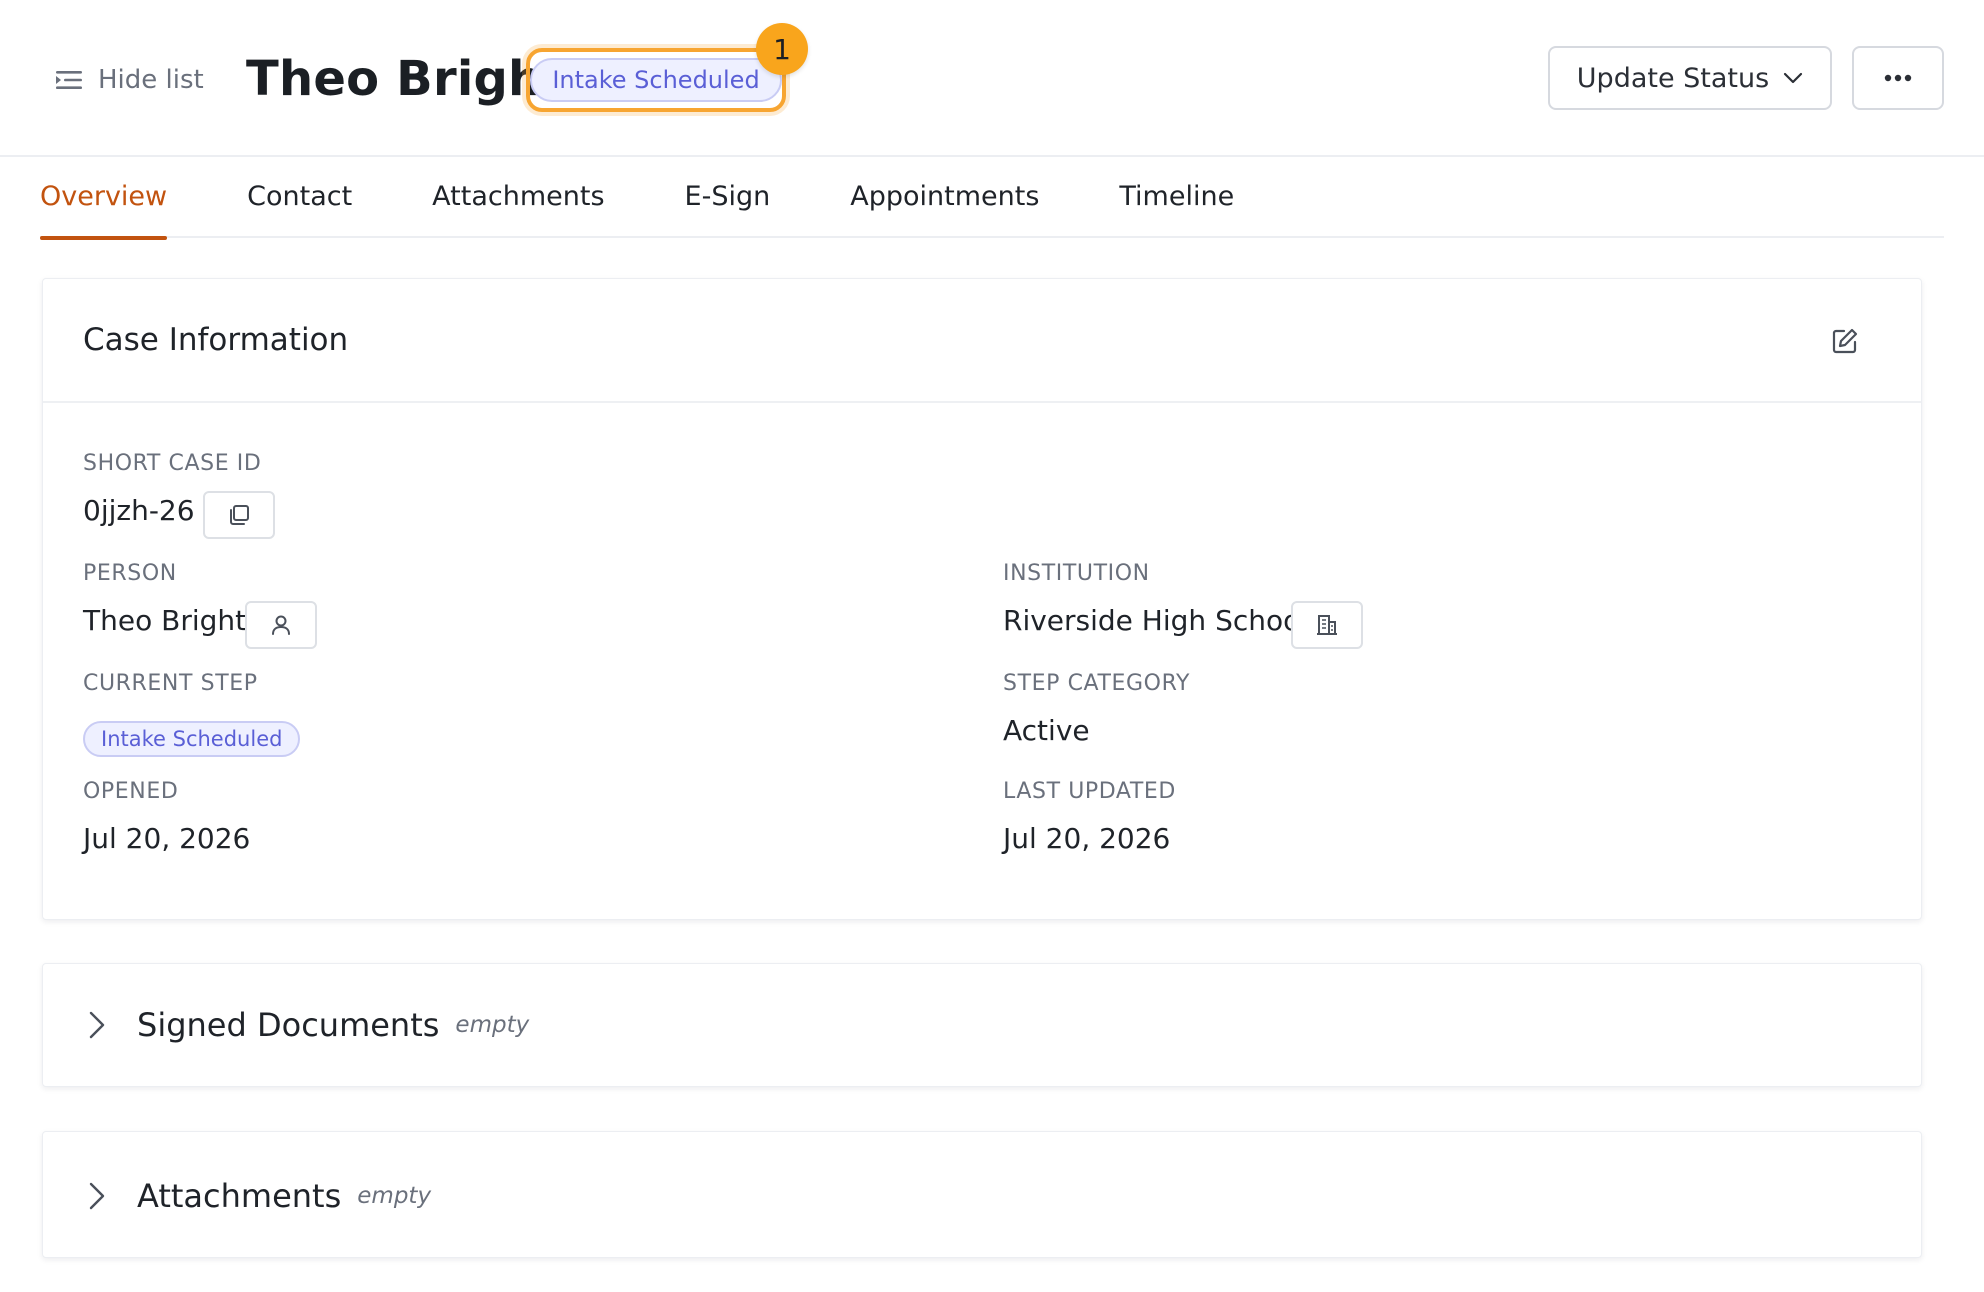  I want to click on tab-timeline: Timeline, so click(1176, 205).